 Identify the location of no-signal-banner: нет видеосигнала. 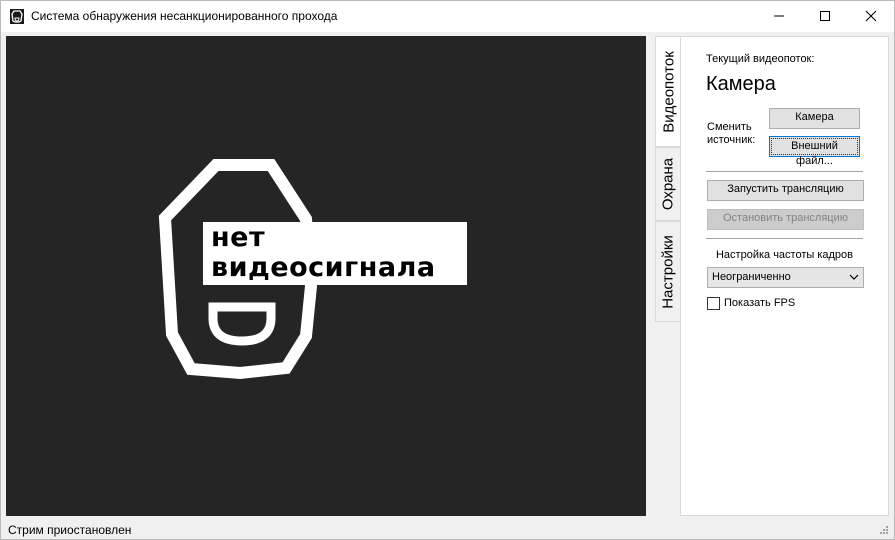
(335, 253).